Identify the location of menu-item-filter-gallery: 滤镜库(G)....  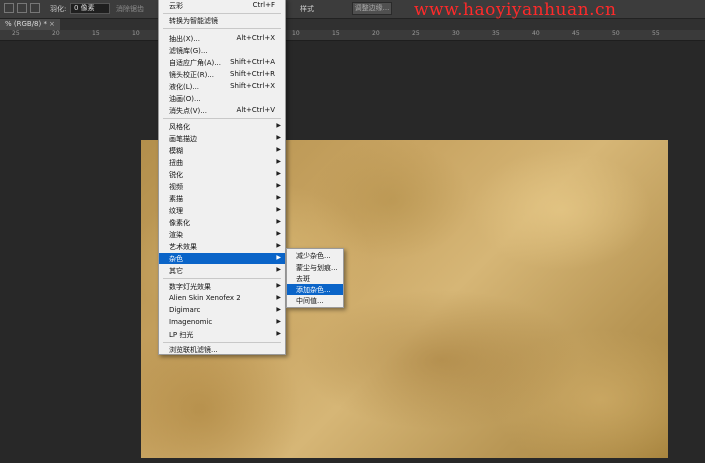
(222, 50).